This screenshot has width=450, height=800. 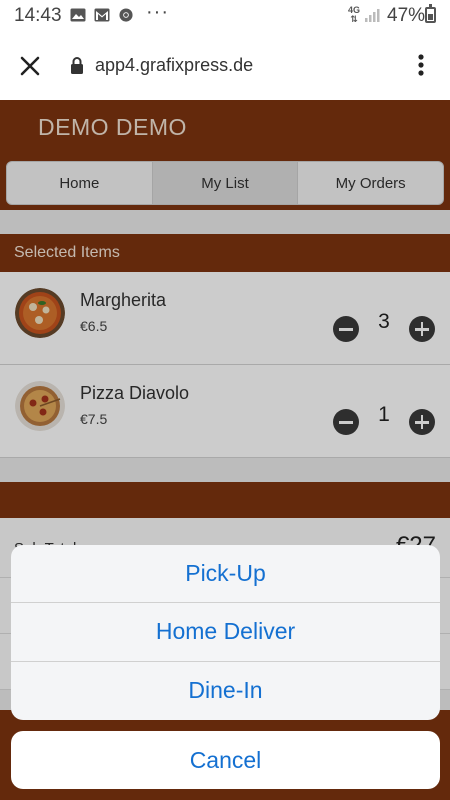 I want to click on gmail-icon, so click(x=102, y=15).